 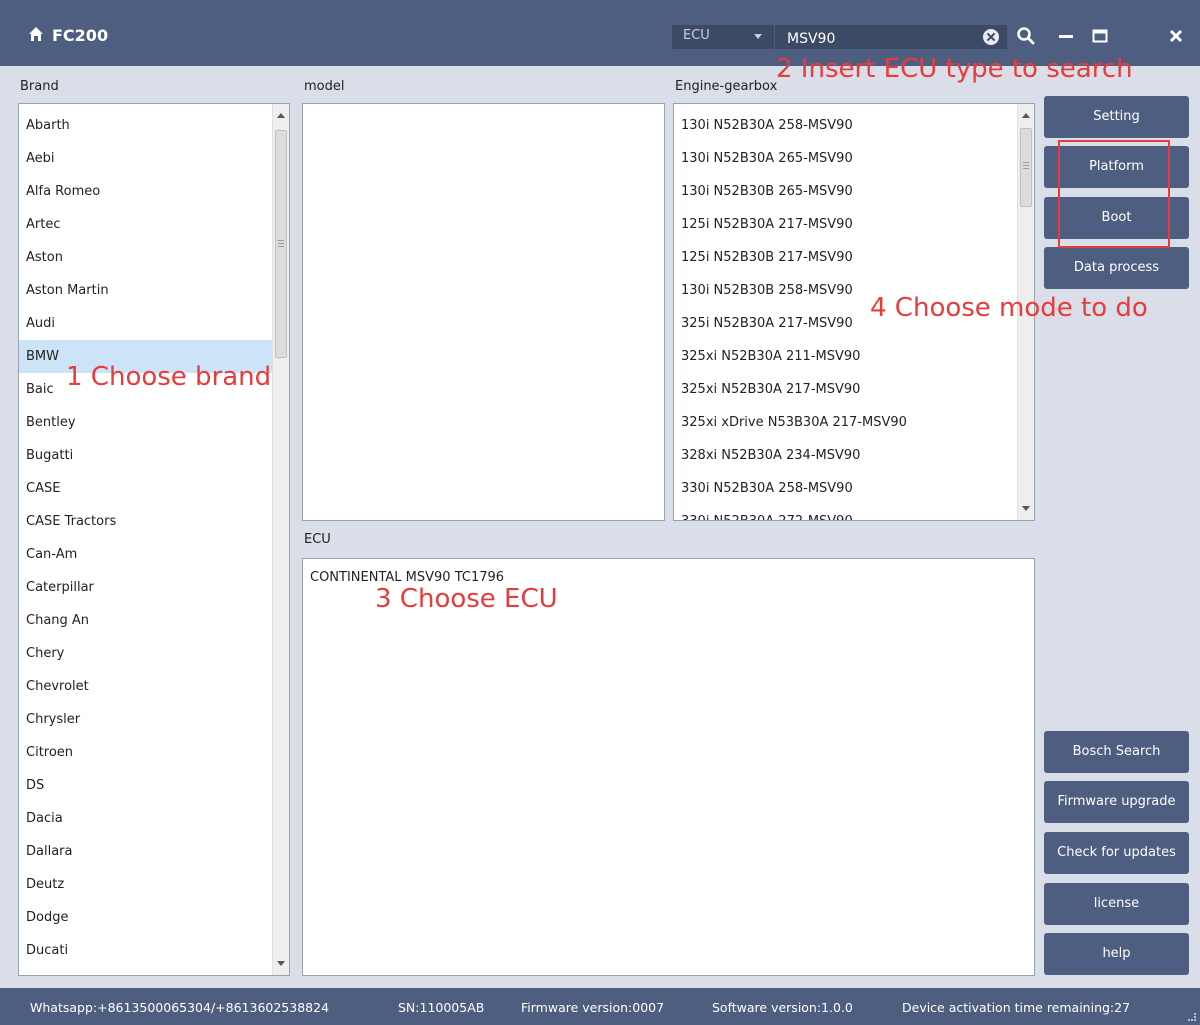 I want to click on brand-list-item: Bugatti, so click(x=154, y=455).